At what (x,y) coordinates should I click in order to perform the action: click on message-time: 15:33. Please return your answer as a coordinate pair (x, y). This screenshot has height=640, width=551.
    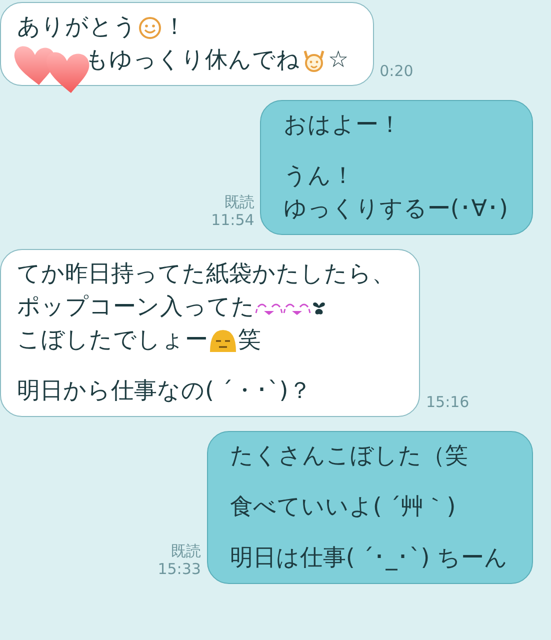
    Looking at the image, I should click on (179, 569).